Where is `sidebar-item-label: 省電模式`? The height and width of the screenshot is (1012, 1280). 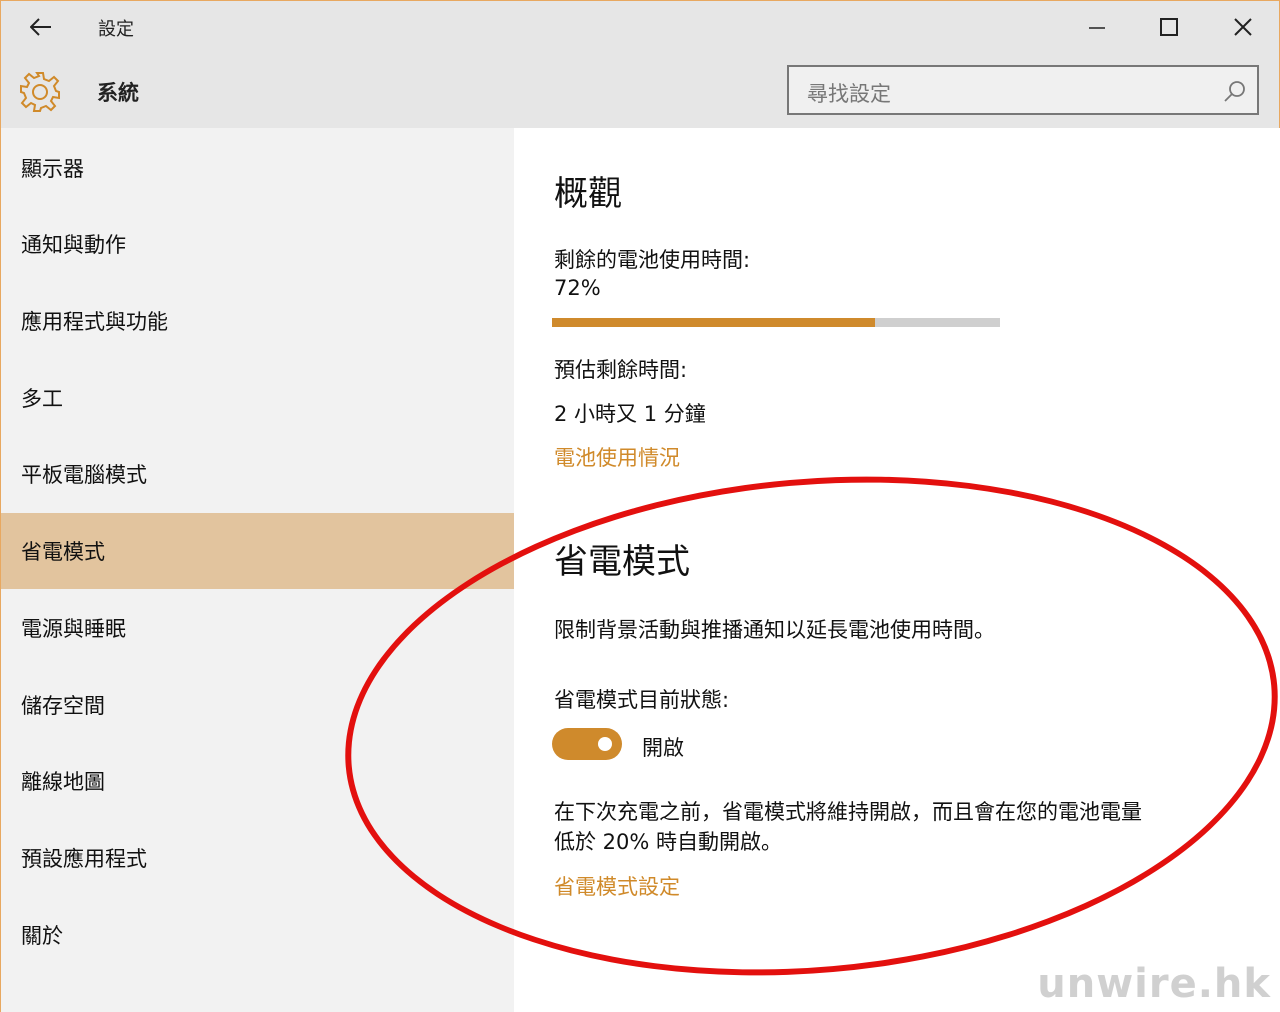 sidebar-item-label: 省電模式 is located at coordinates (63, 552).